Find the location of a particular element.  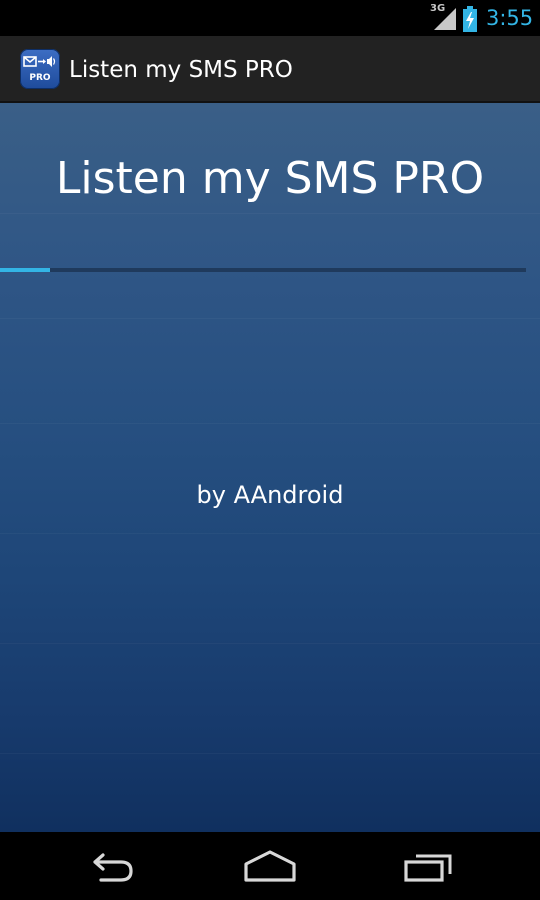

app-icon: PRO is located at coordinates (40, 69).